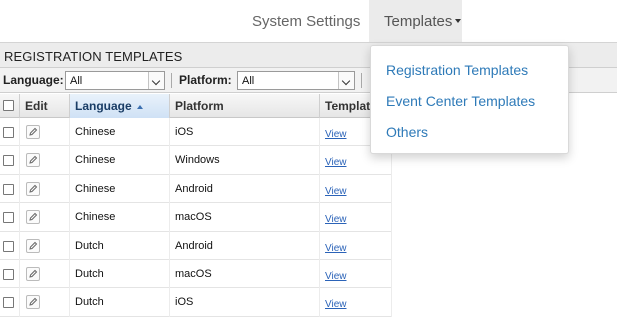  I want to click on column-header-language: Language, so click(120, 106).